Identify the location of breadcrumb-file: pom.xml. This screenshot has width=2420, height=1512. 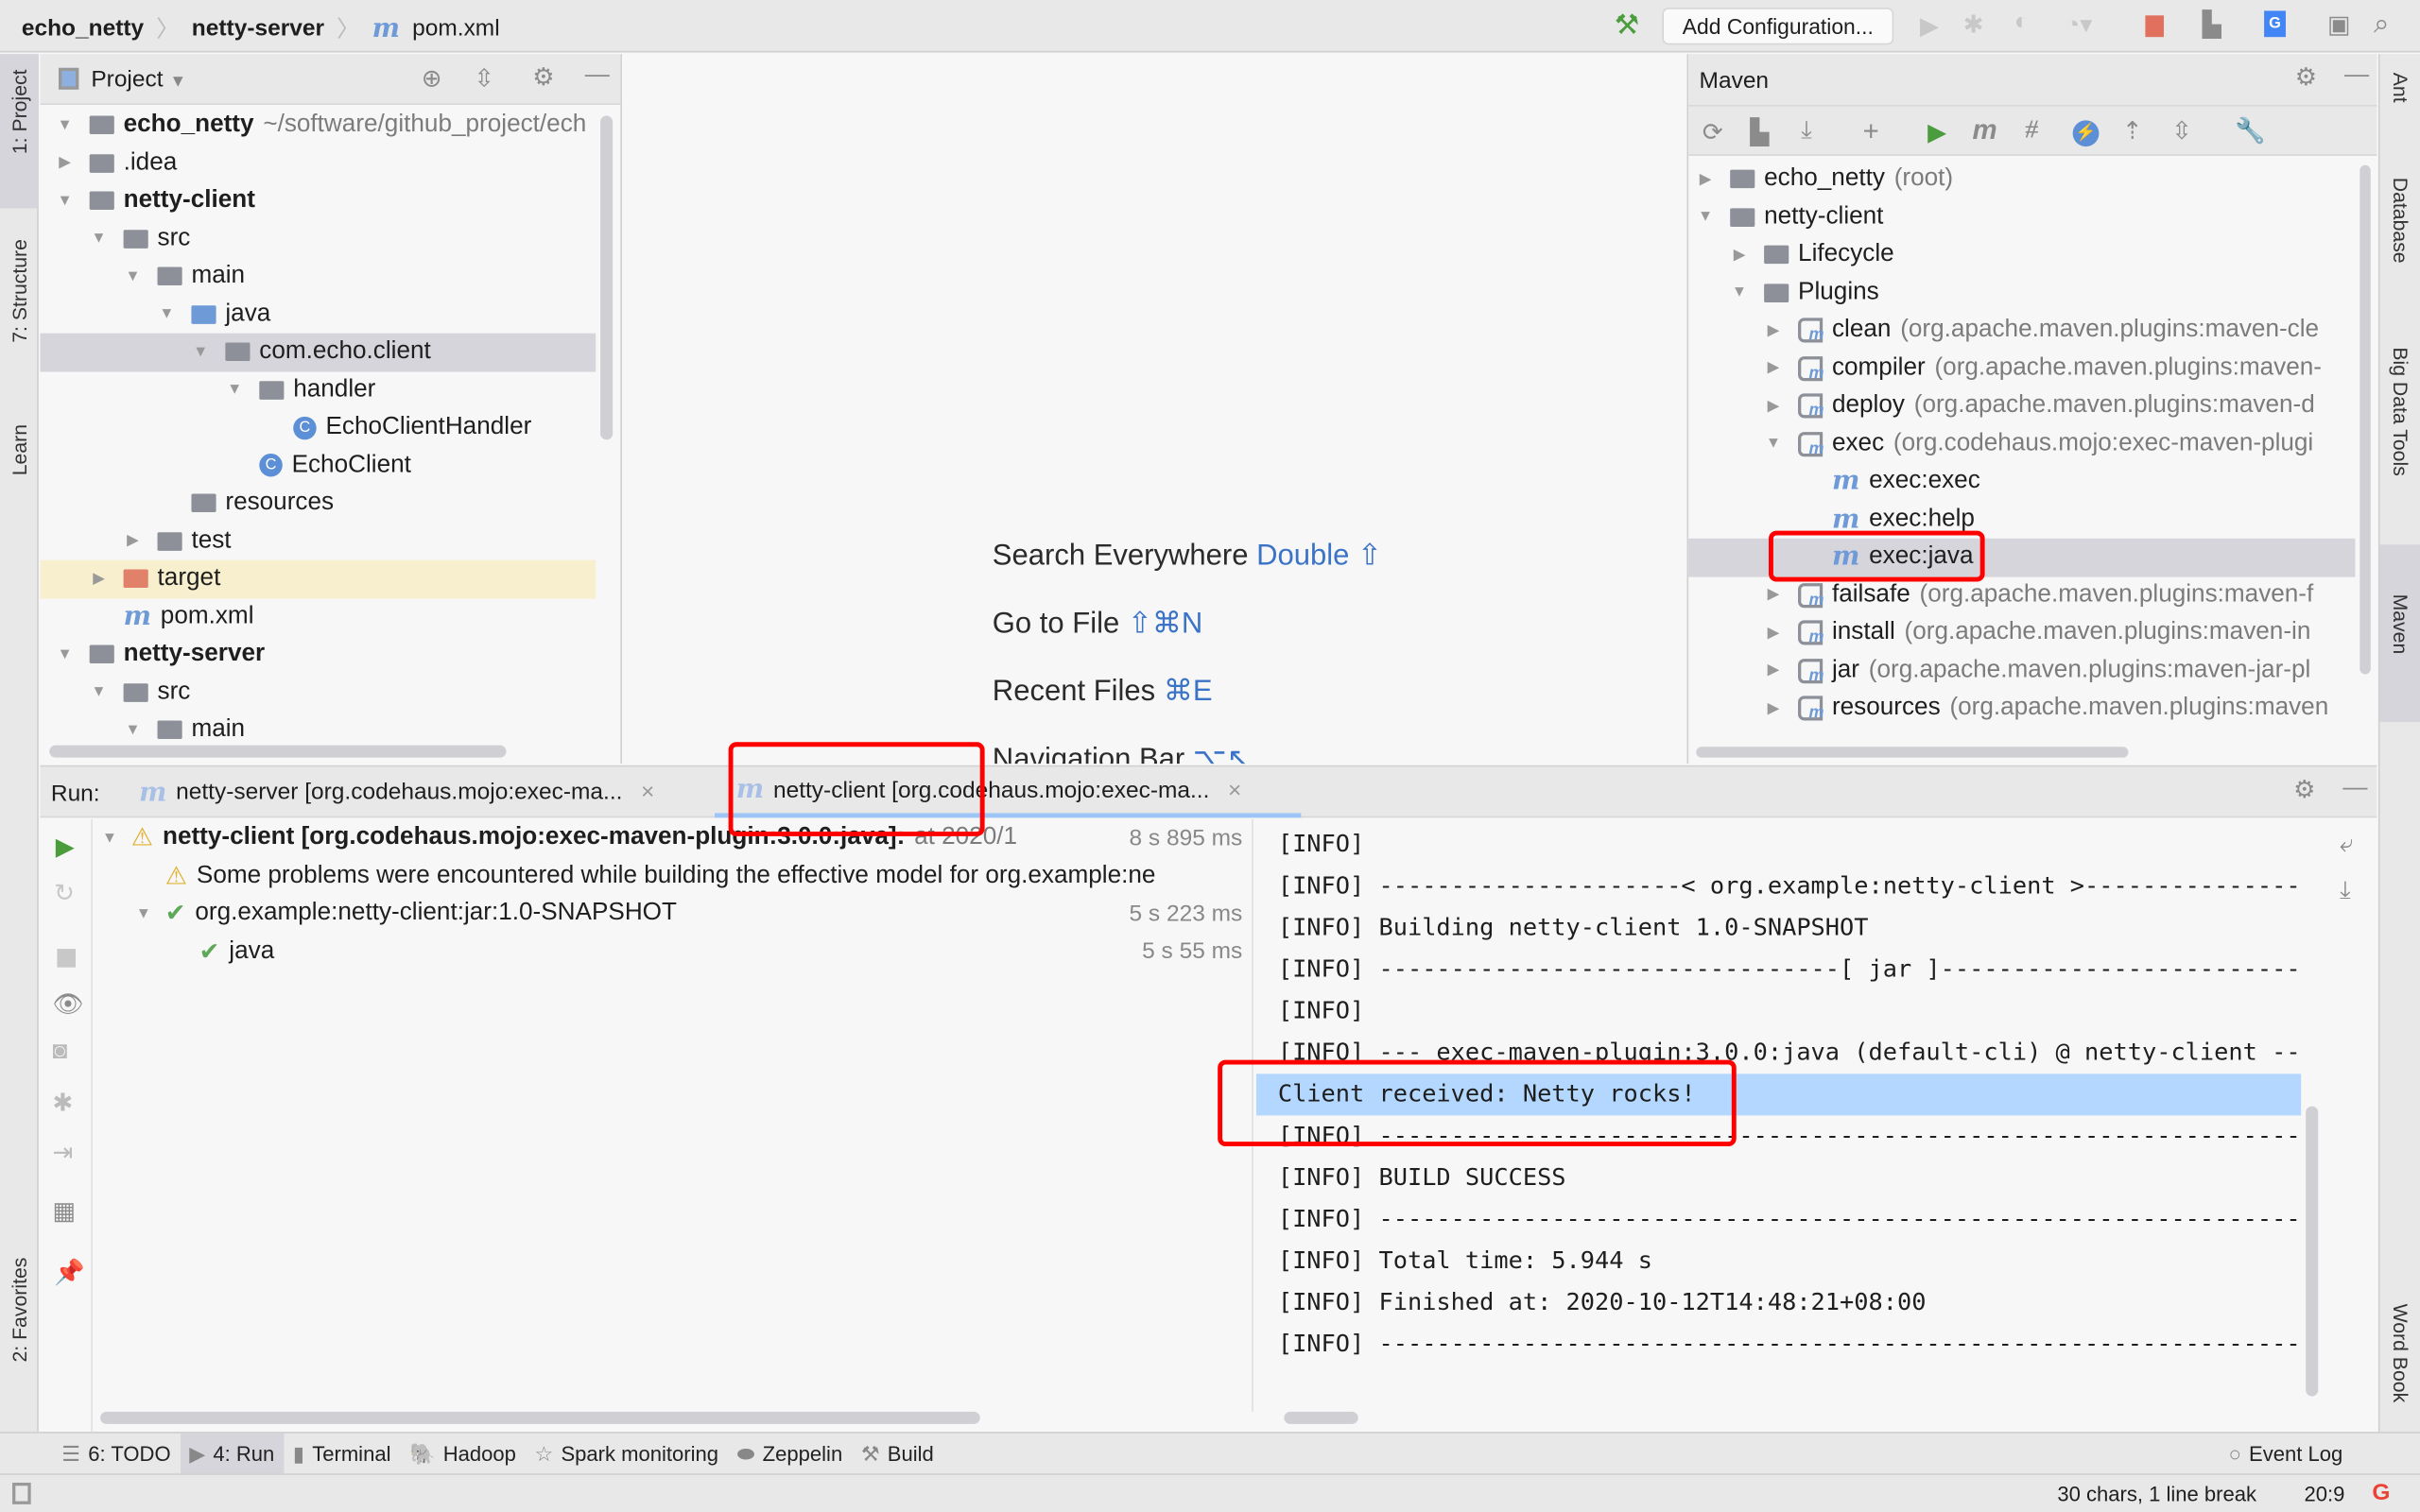
(456, 28).